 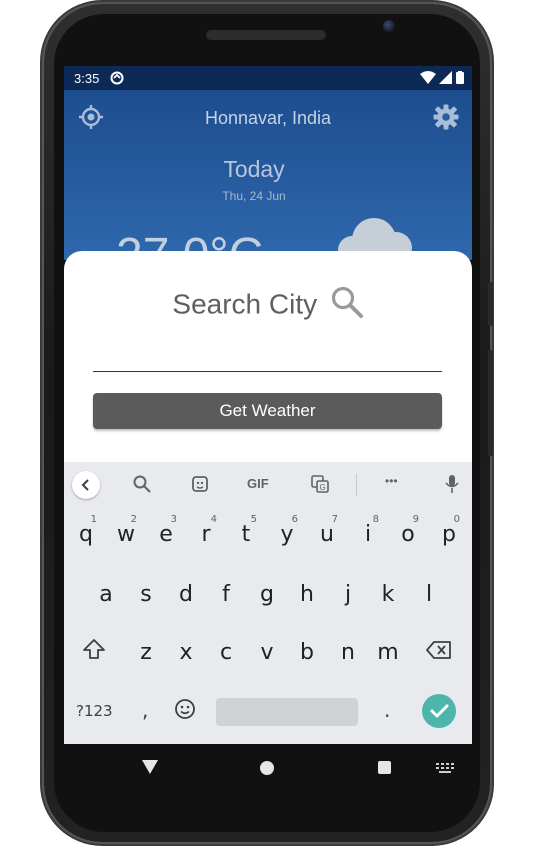 I want to click on svg-text: G, so click(x=323, y=487).